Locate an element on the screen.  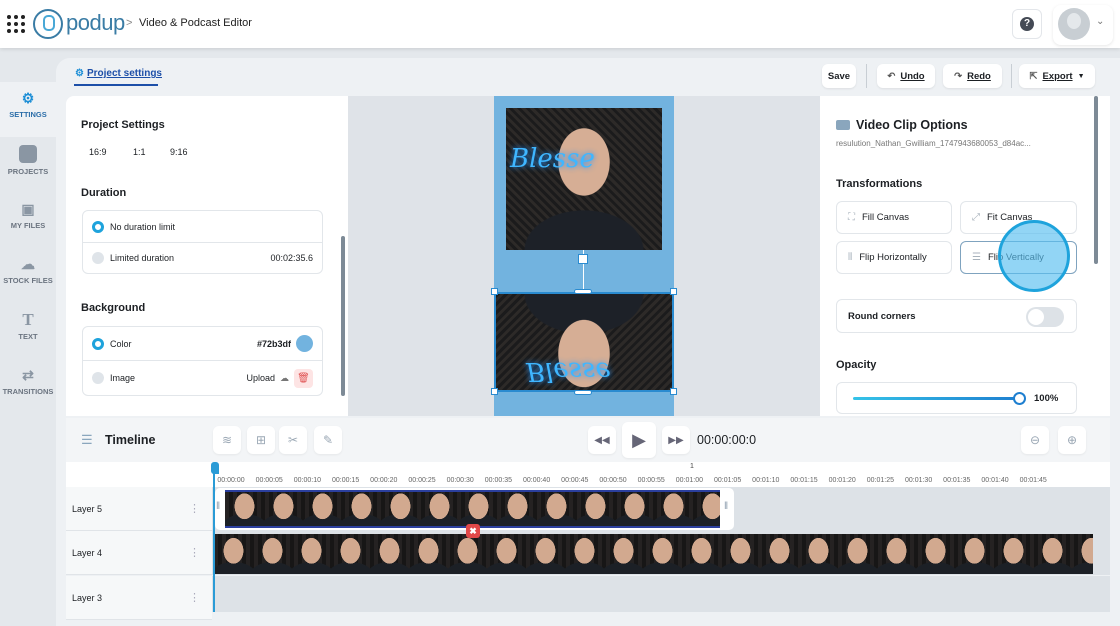
sidebar-item-projects: PROJECTS is located at coordinates (28, 164).